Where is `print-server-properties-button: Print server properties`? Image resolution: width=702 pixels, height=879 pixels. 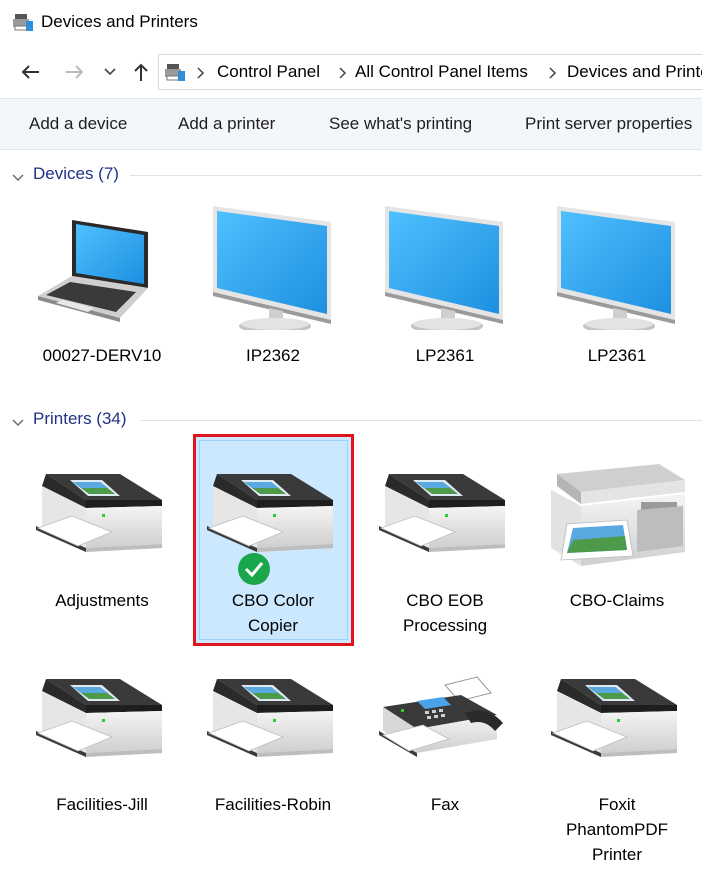
print-server-properties-button: Print server properties is located at coordinates (608, 124).